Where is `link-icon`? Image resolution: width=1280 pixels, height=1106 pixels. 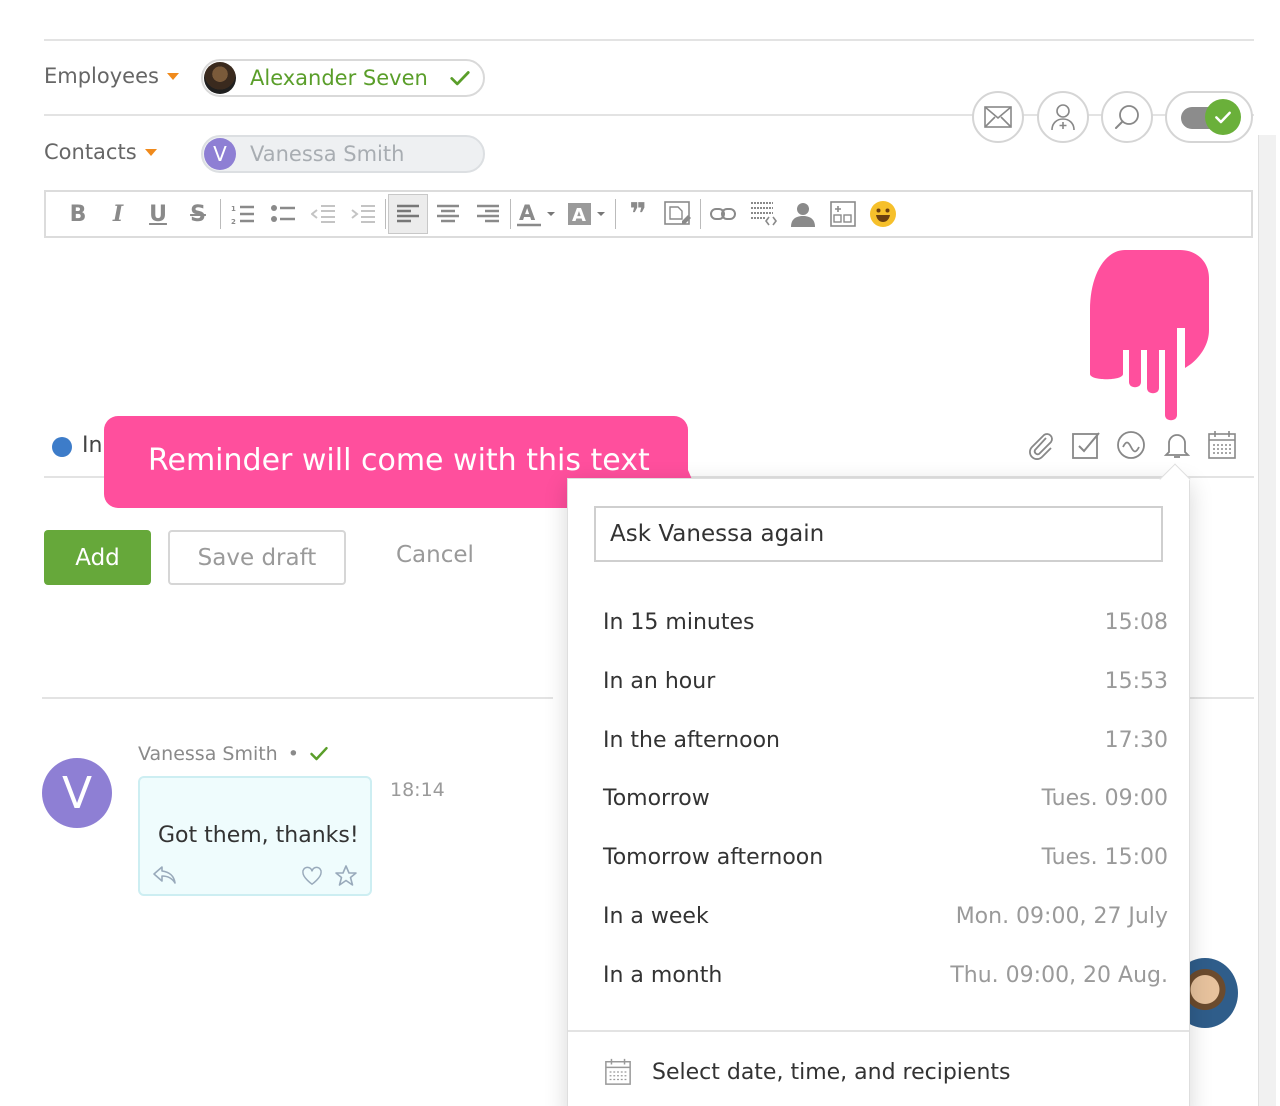
link-icon is located at coordinates (723, 214).